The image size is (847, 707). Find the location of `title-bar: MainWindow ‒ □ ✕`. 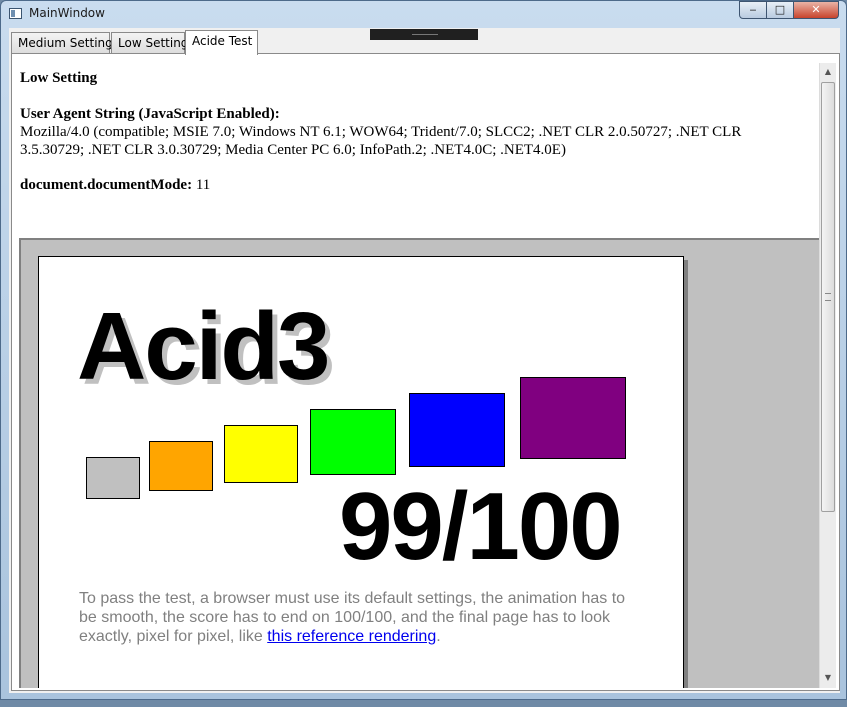

title-bar: MainWindow ‒ □ ✕ is located at coordinates (423, 14).